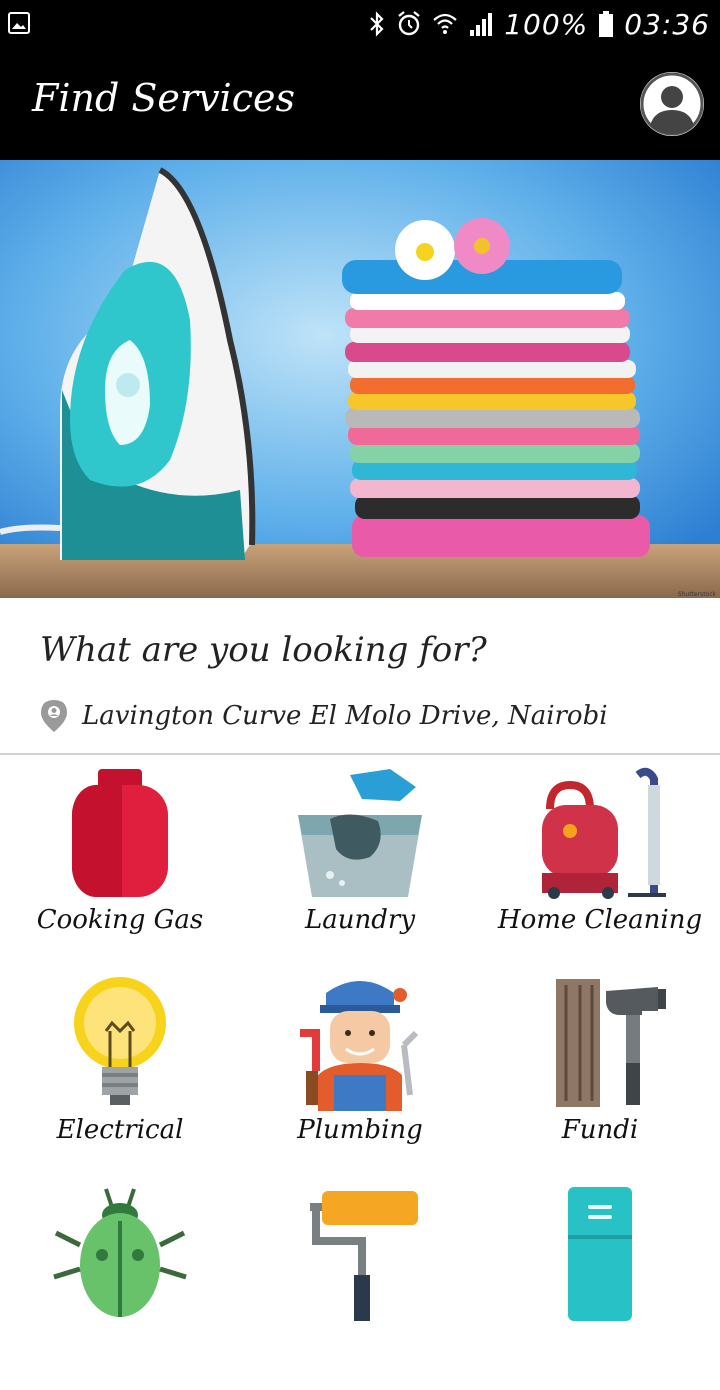 The width and height of the screenshot is (720, 1390). What do you see at coordinates (120, 1130) in the screenshot?
I see `service-label: Electrical` at bounding box center [120, 1130].